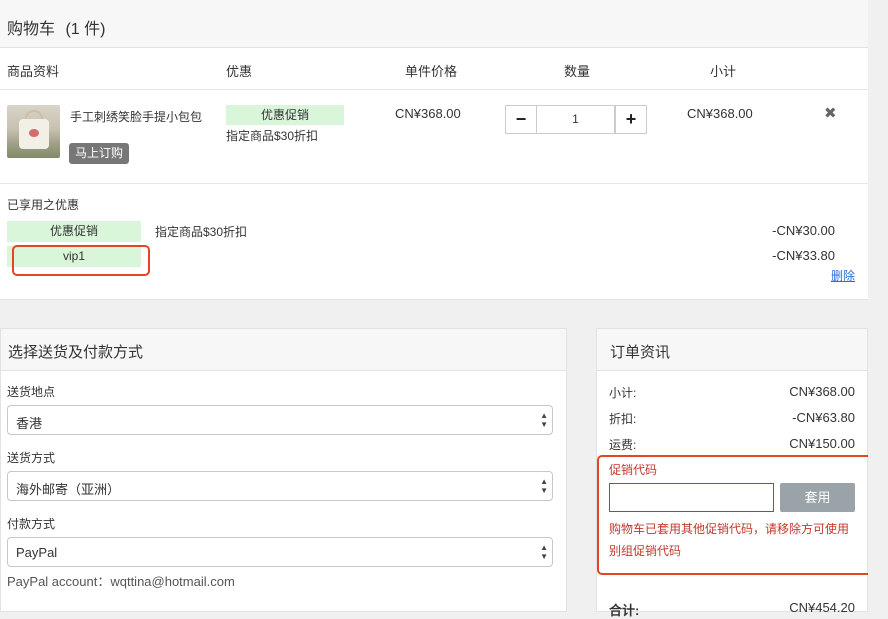 The image size is (888, 619). Describe the element at coordinates (823, 417) in the screenshot. I see `order-discount-value: -CN¥63.80` at that location.